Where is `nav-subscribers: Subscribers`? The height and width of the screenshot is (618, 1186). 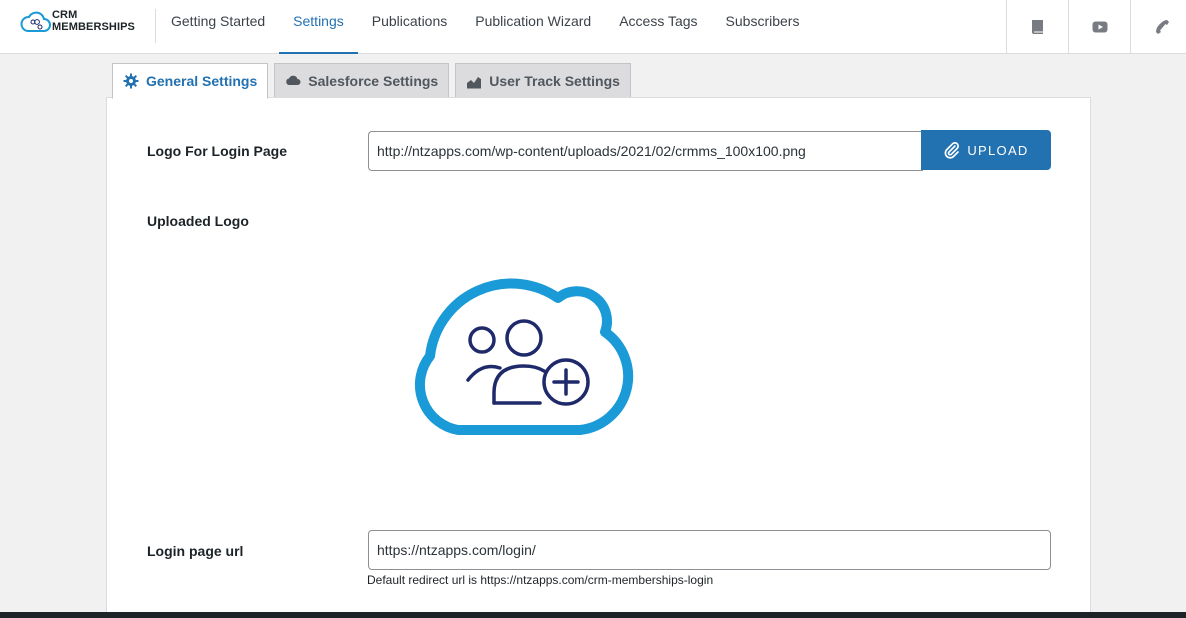 nav-subscribers: Subscribers is located at coordinates (763, 27).